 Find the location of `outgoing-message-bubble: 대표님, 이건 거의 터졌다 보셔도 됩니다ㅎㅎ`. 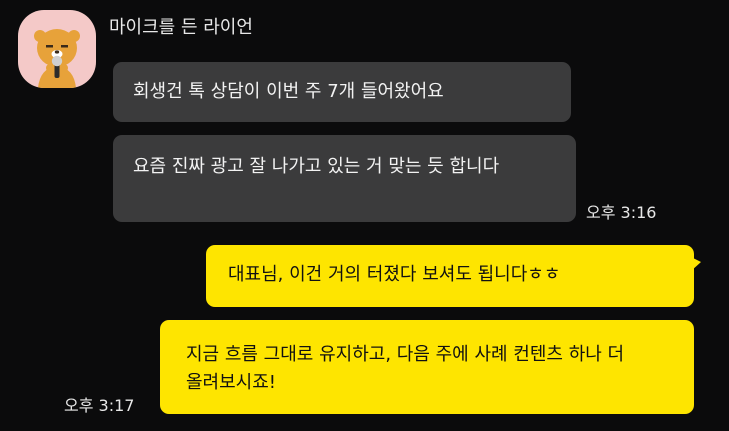

outgoing-message-bubble: 대표님, 이건 거의 터졌다 보셔도 됩니다ㅎㅎ is located at coordinates (453, 276).